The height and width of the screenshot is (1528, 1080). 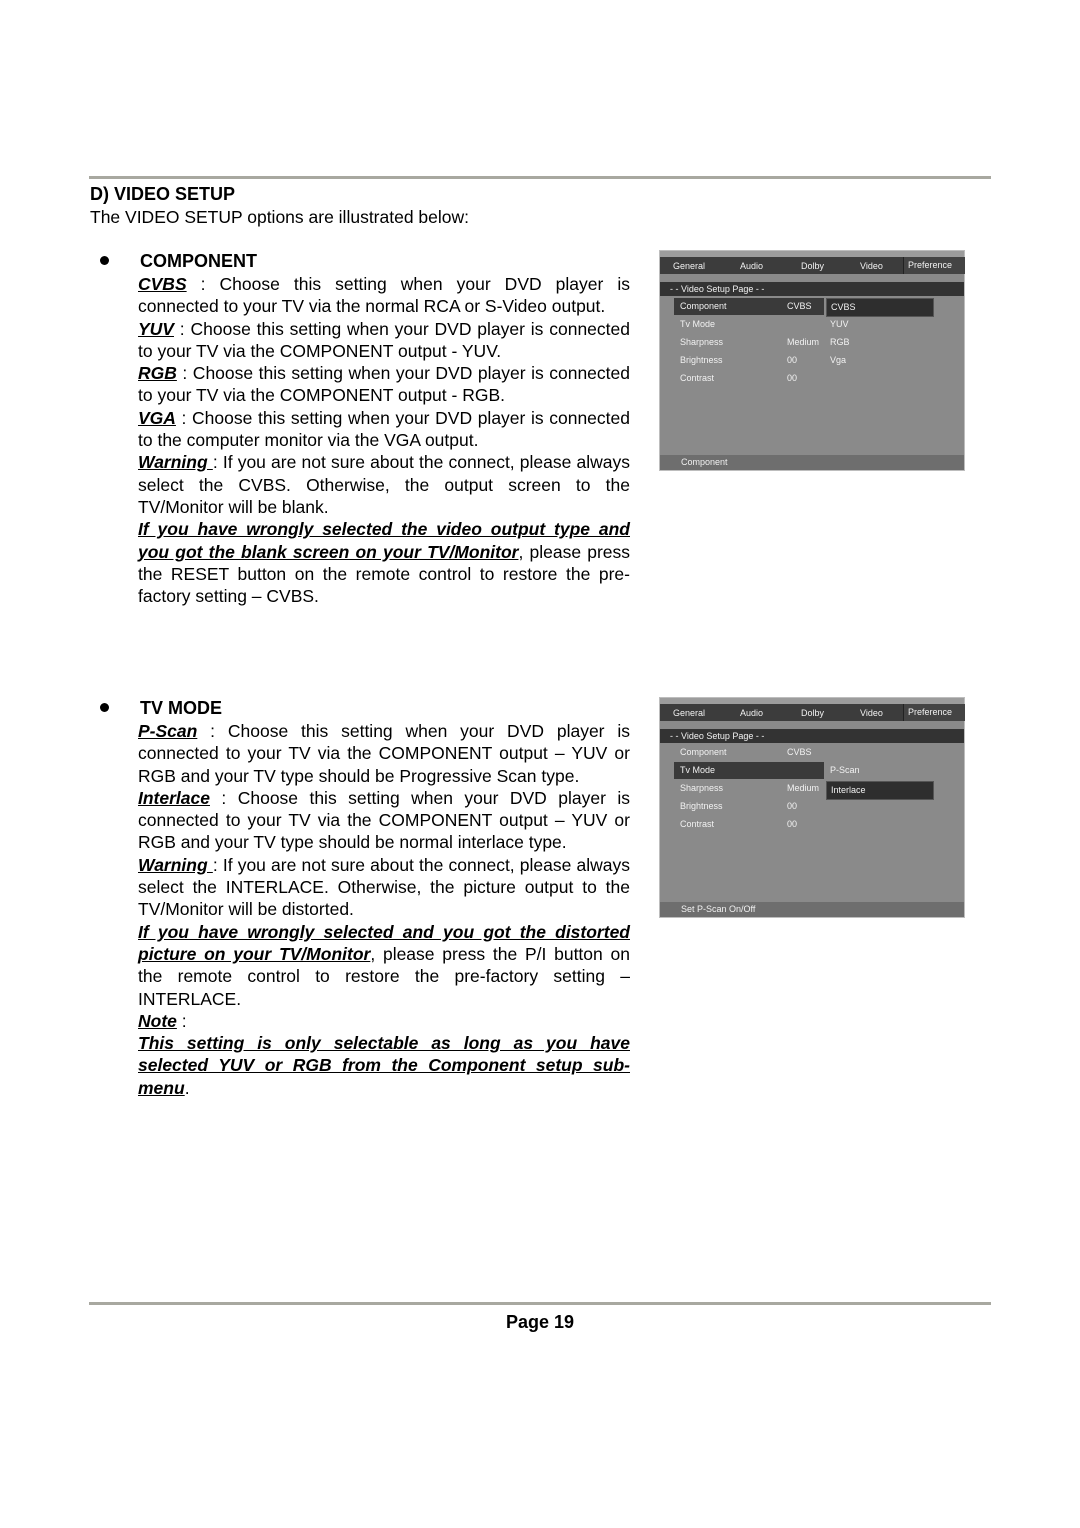 What do you see at coordinates (718, 909) in the screenshot?
I see `osd-footer-text: Set P-Scan On/Off` at bounding box center [718, 909].